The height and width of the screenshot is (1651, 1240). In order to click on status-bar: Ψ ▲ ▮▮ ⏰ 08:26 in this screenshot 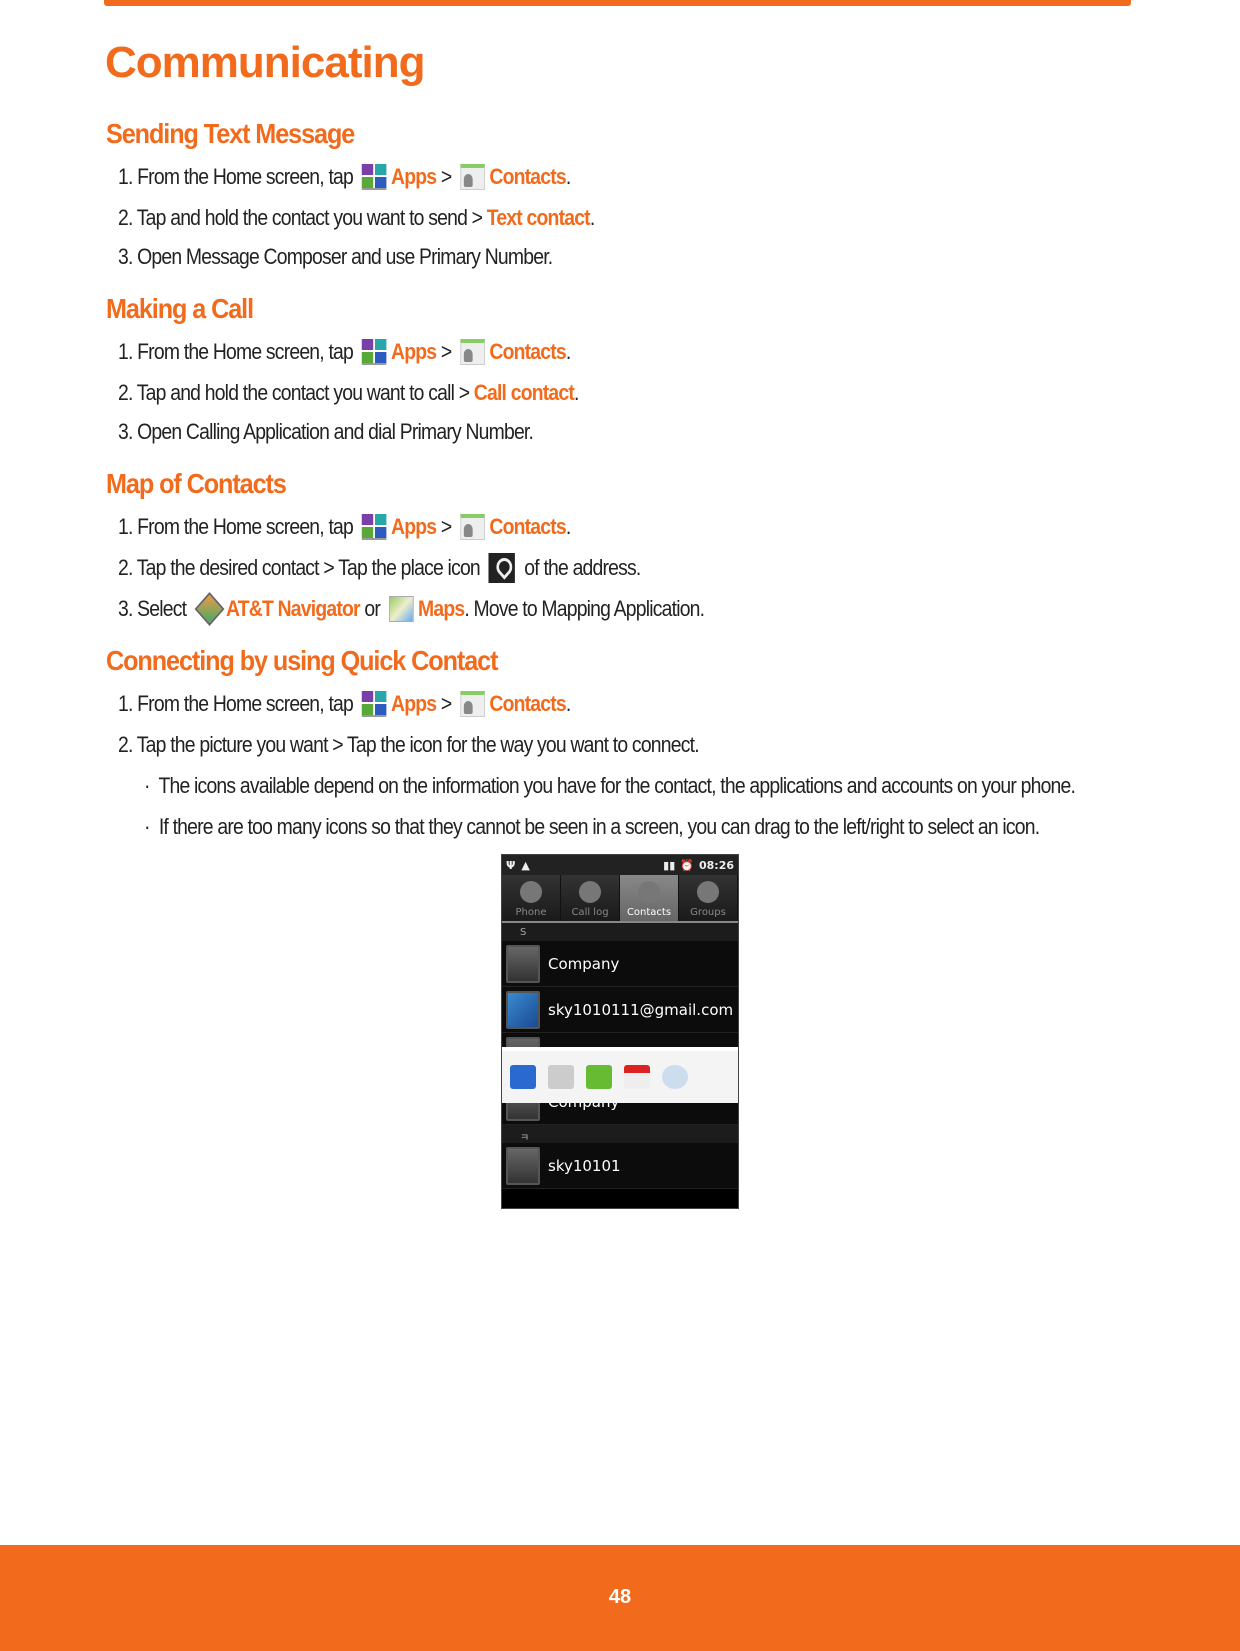, I will do `click(620, 865)`.